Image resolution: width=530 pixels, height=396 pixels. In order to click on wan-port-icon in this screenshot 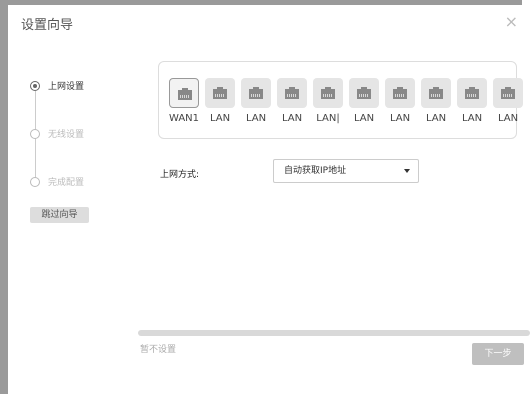, I will do `click(184, 93)`.